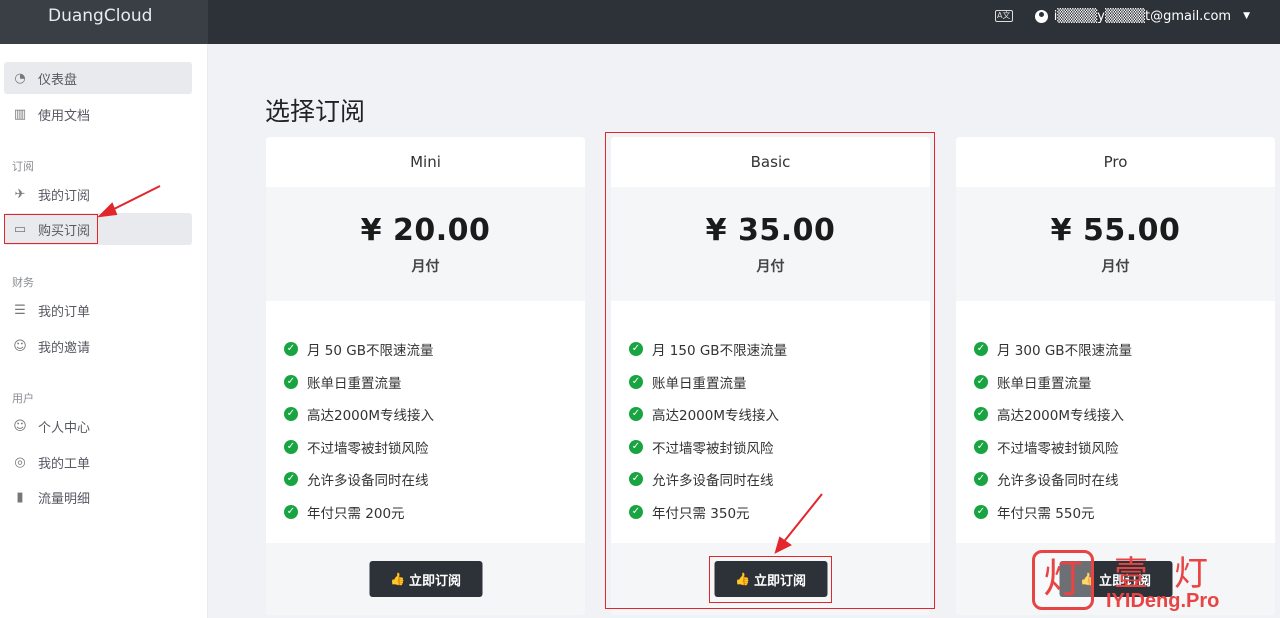  I want to click on plan-price: ¥ 55.00, so click(1115, 230).